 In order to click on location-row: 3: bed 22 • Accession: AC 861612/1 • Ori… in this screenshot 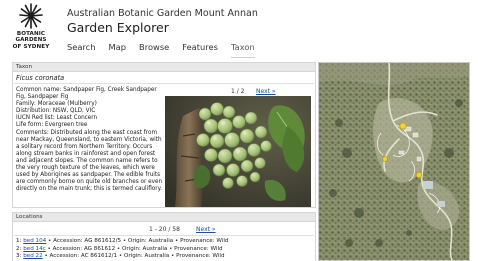, I will do `click(122, 257)`.